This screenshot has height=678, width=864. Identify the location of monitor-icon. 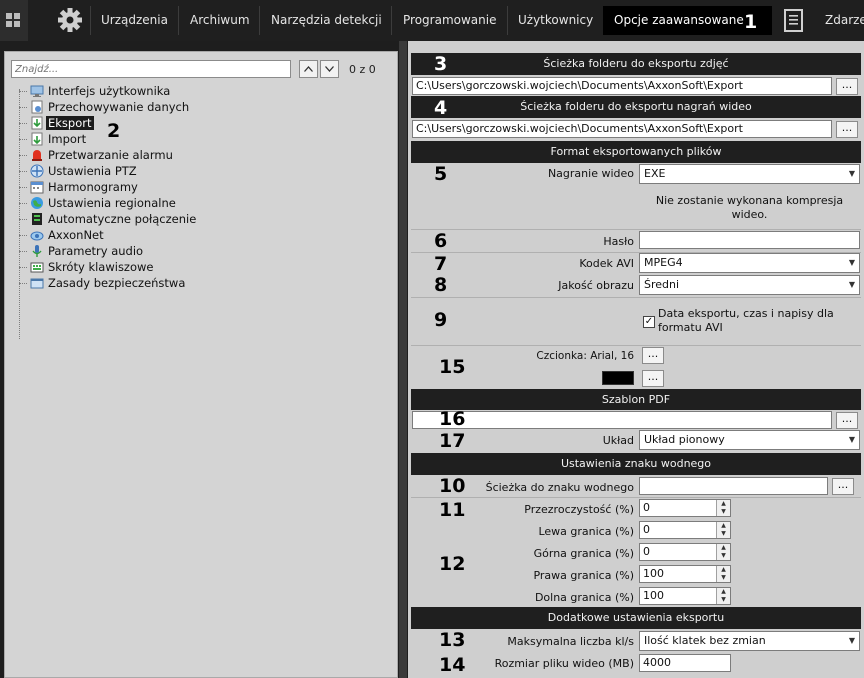
(37, 91).